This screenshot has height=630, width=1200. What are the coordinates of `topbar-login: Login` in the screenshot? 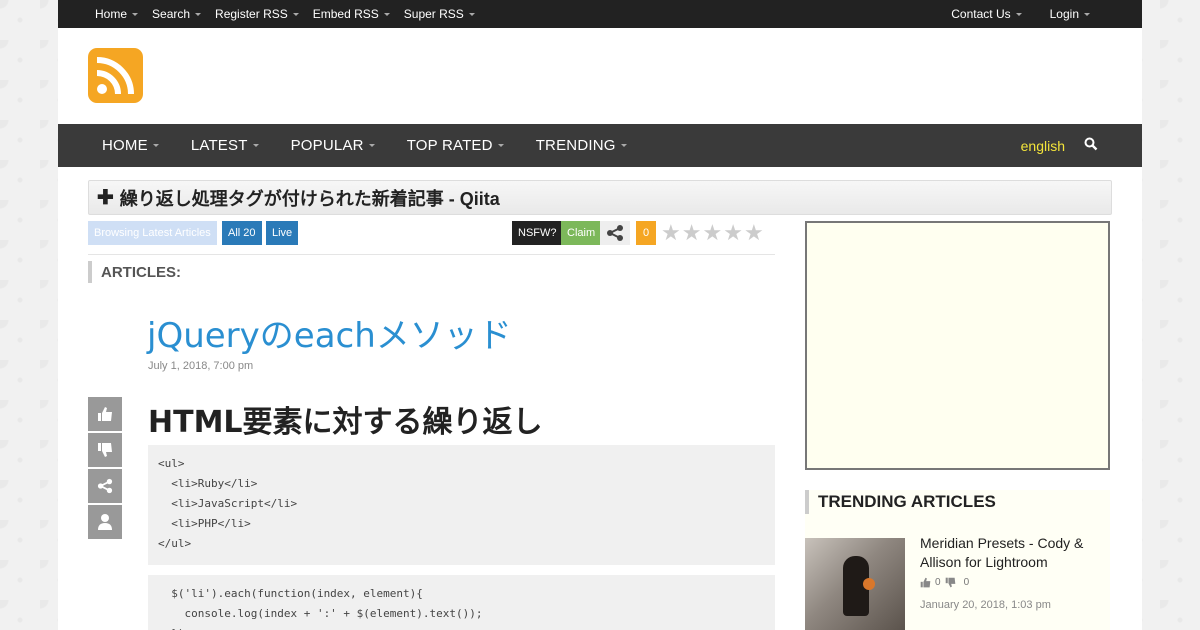 It's located at (1070, 14).